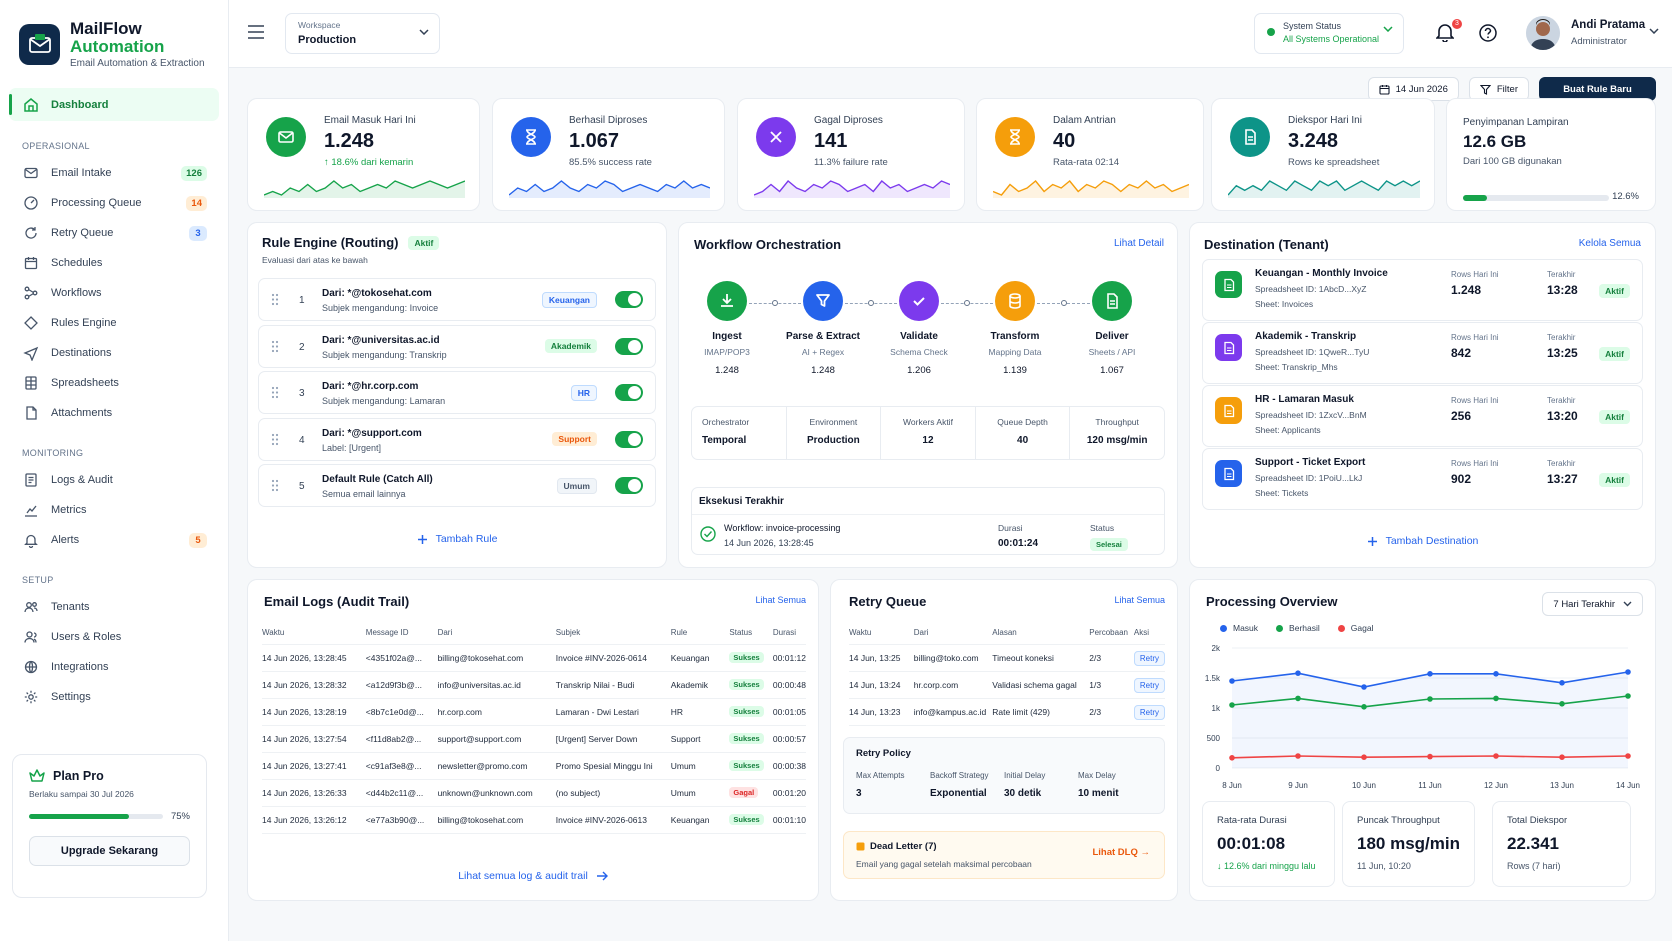  I want to click on add-destination-button: Tambah Destination, so click(1422, 541).